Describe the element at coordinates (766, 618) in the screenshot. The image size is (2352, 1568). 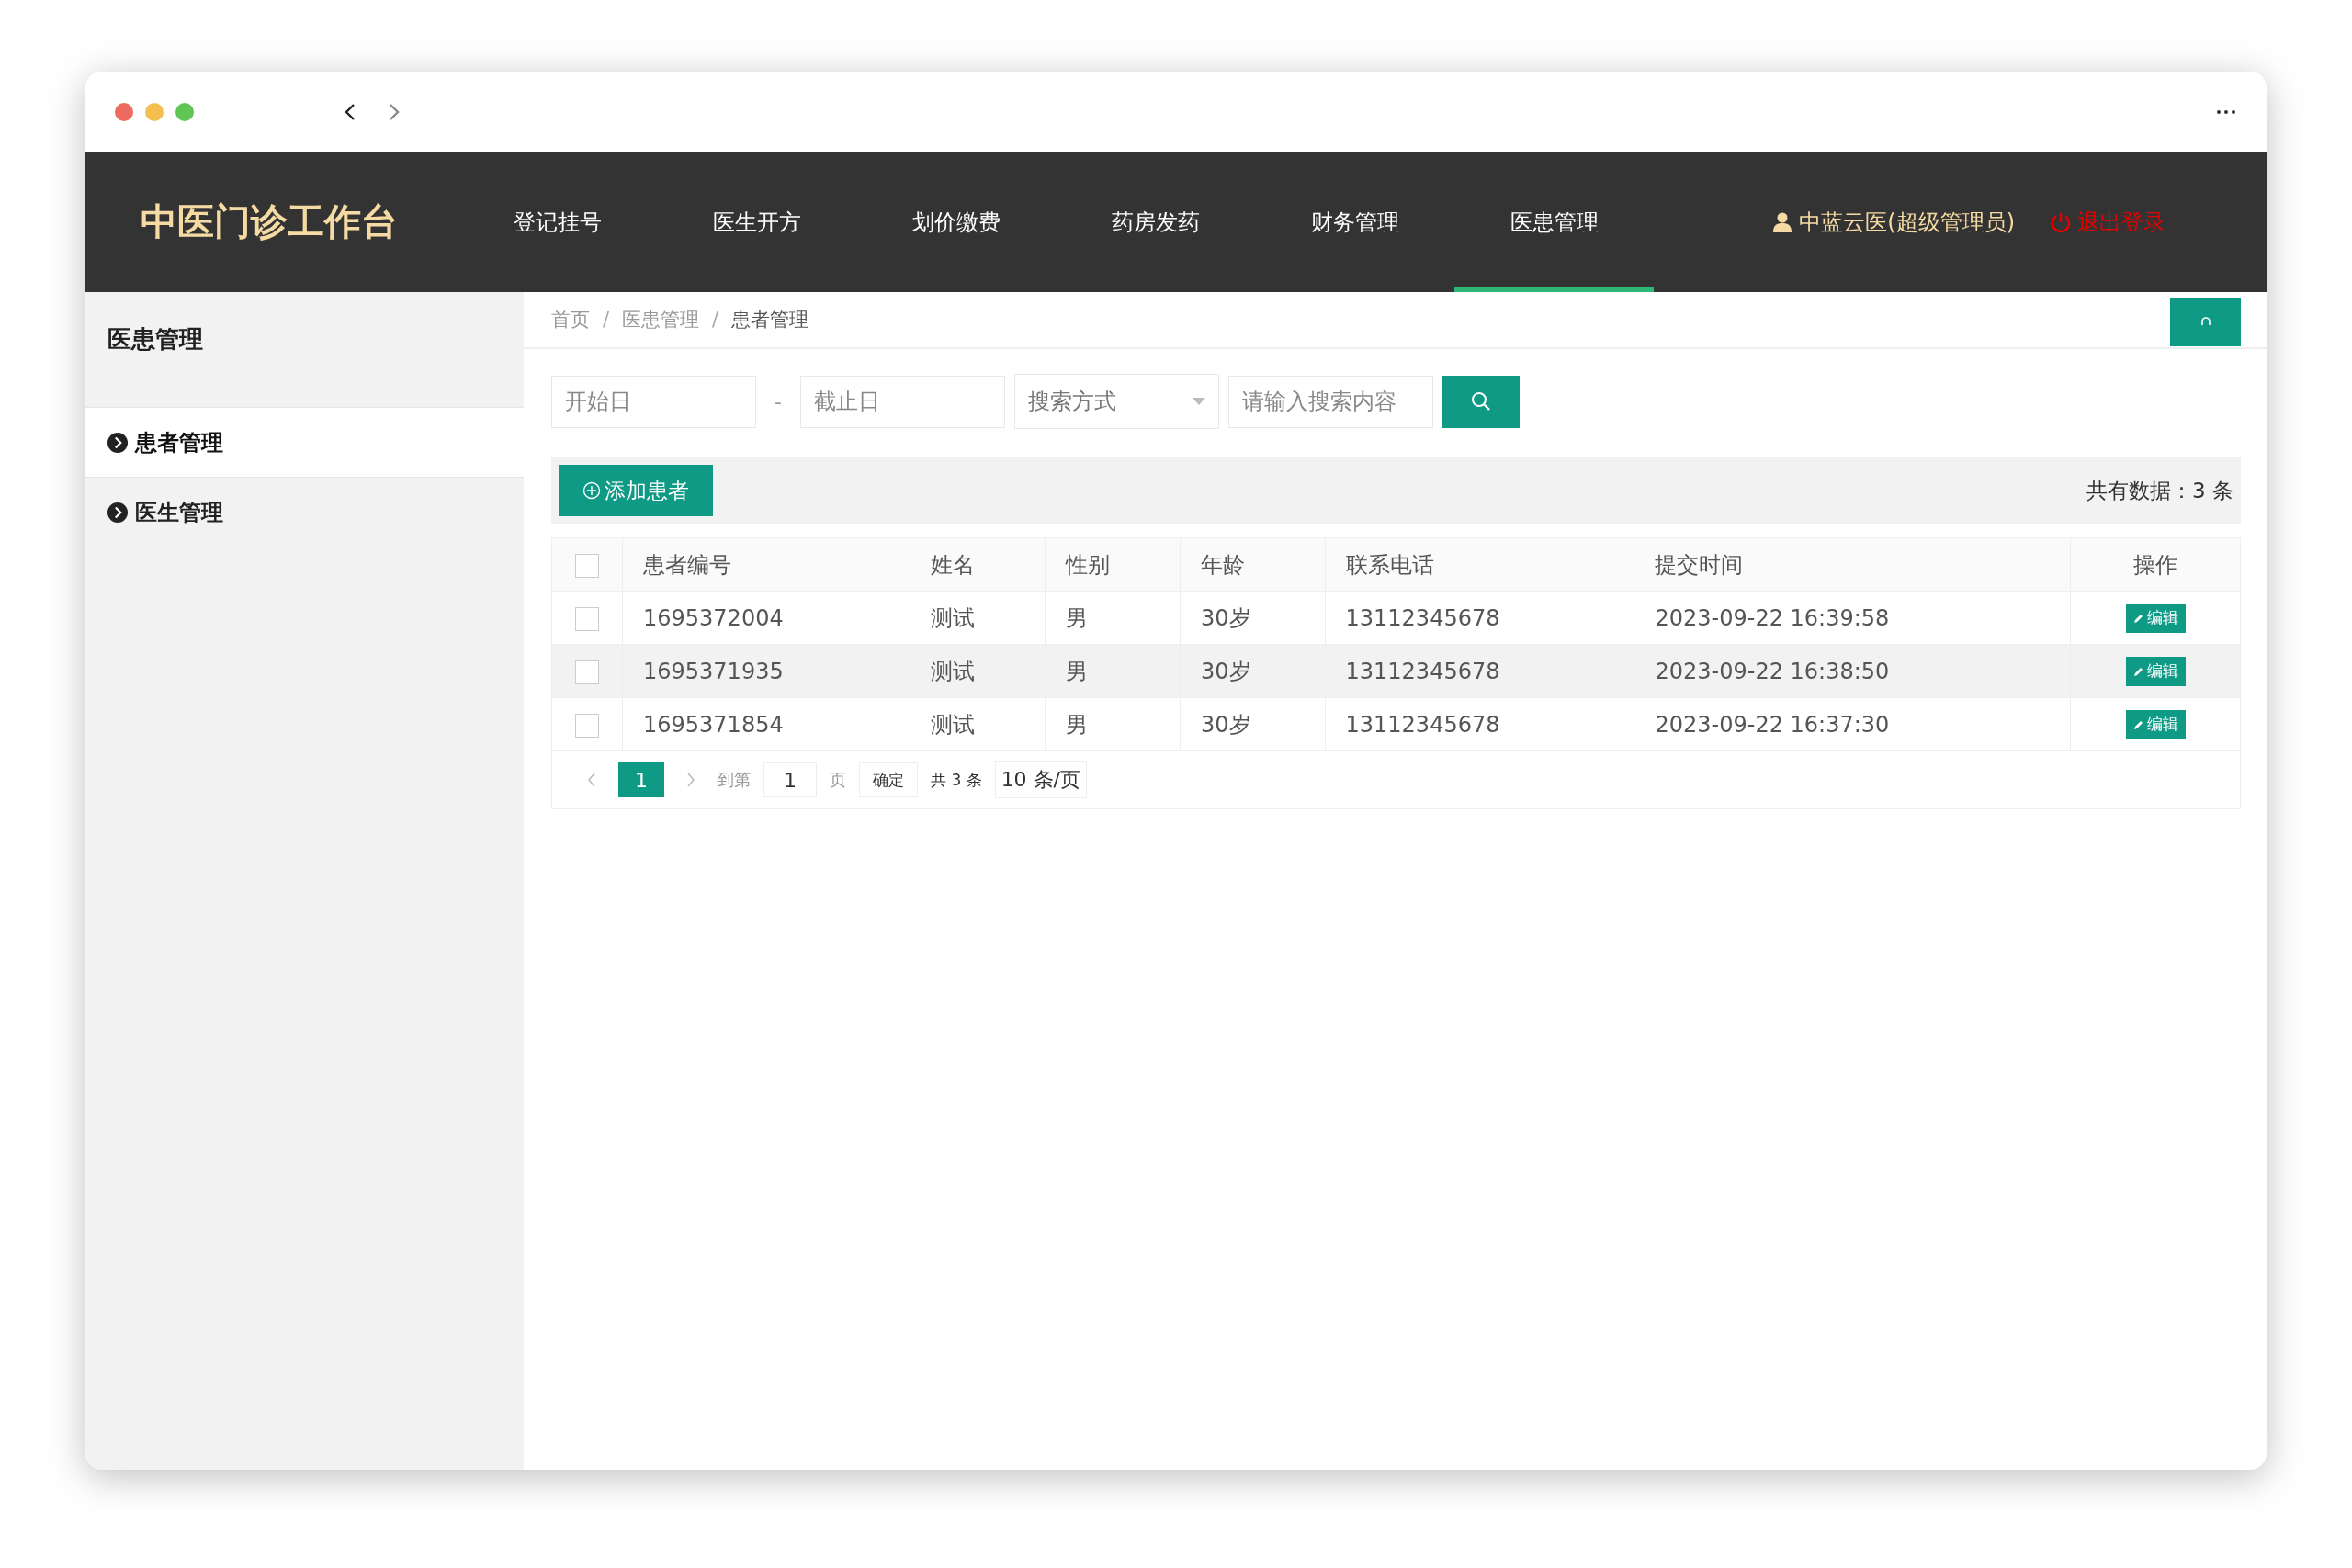
I see `table-cell: 1695372004` at that location.